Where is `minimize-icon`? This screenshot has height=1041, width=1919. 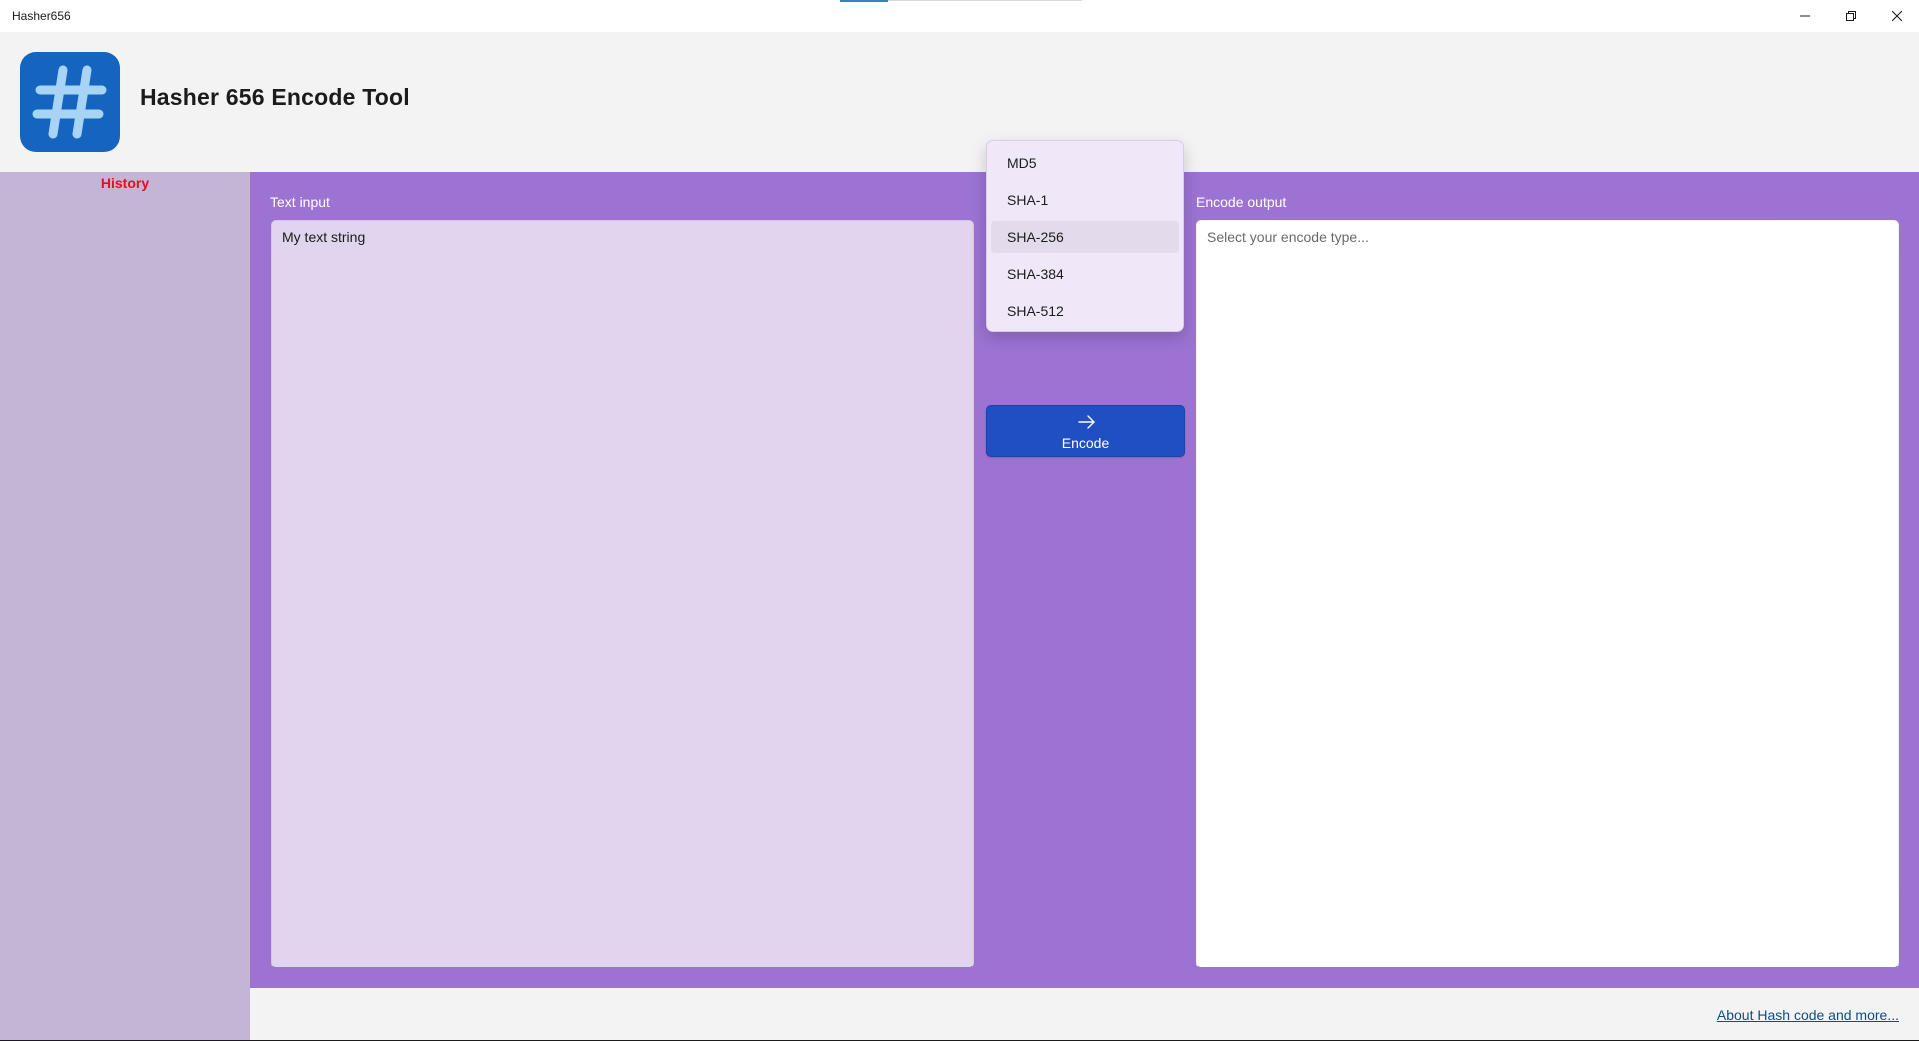
minimize-icon is located at coordinates (1805, 16).